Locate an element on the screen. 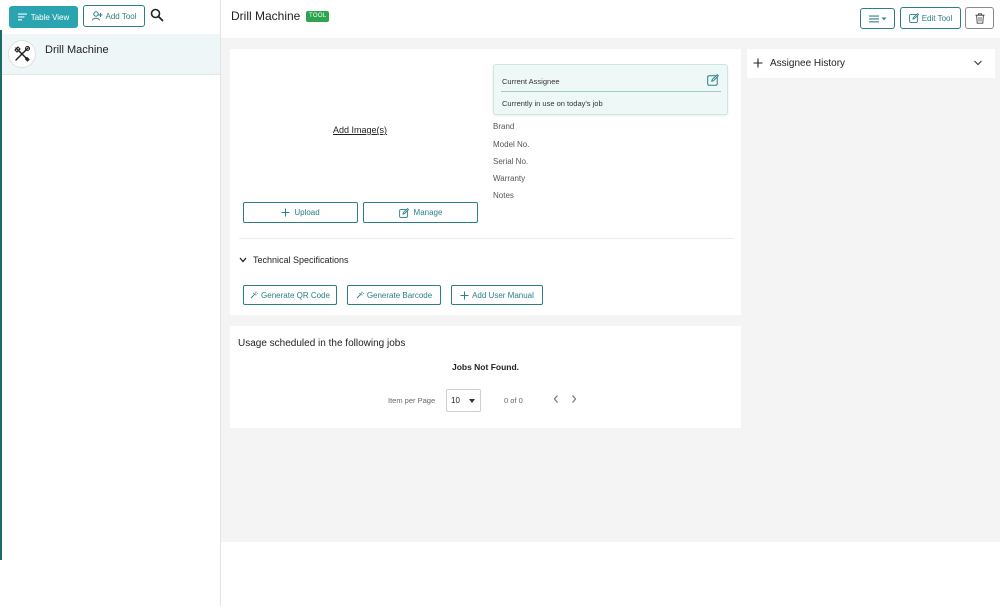  scheduled-jobs-title: Usage scheduled in the following jobs is located at coordinates (322, 343).